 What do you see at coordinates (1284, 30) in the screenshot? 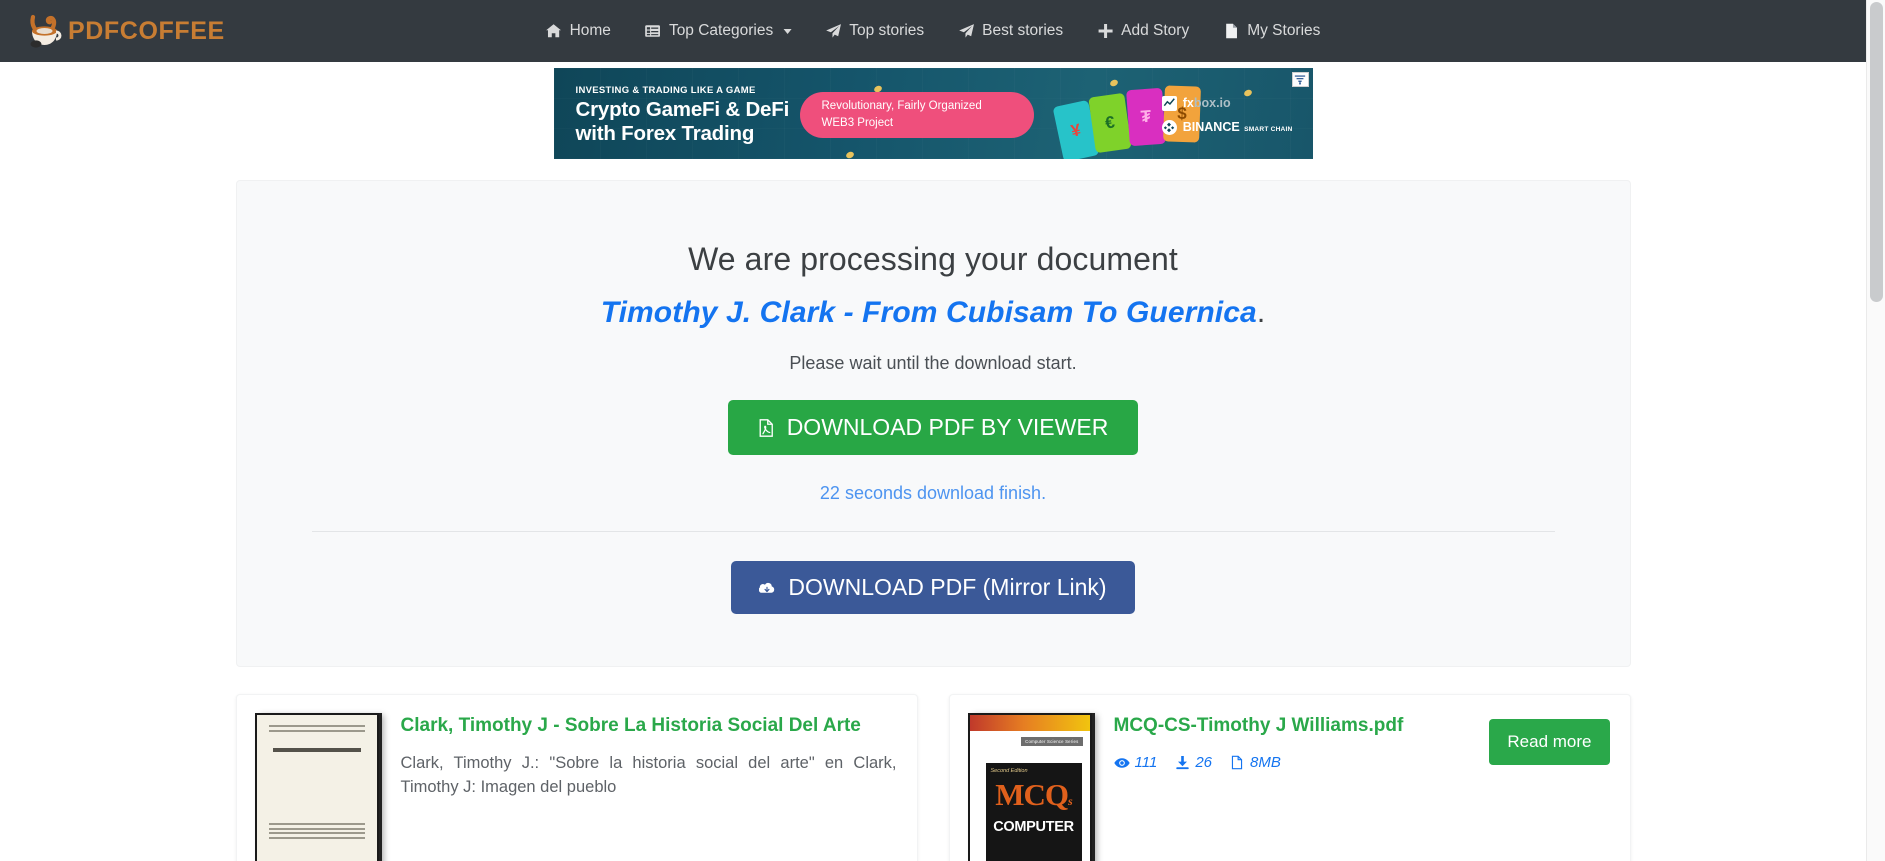
I see `nav-item-label: My Stories` at bounding box center [1284, 30].